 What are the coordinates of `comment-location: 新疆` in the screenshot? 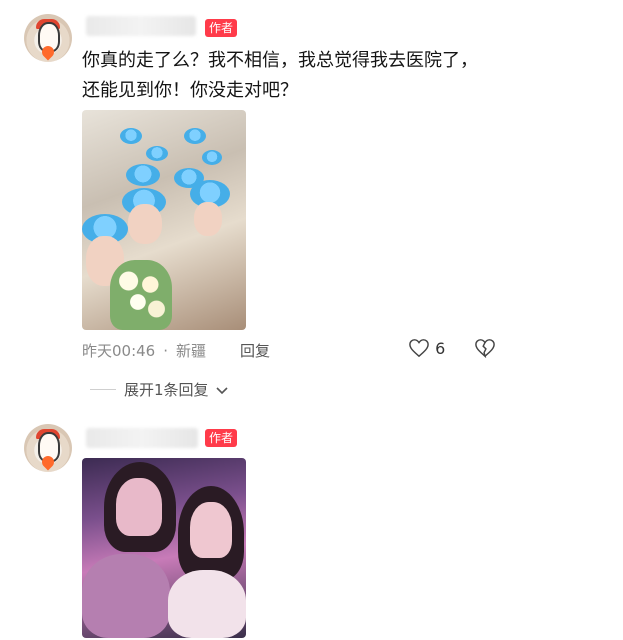 It's located at (191, 351).